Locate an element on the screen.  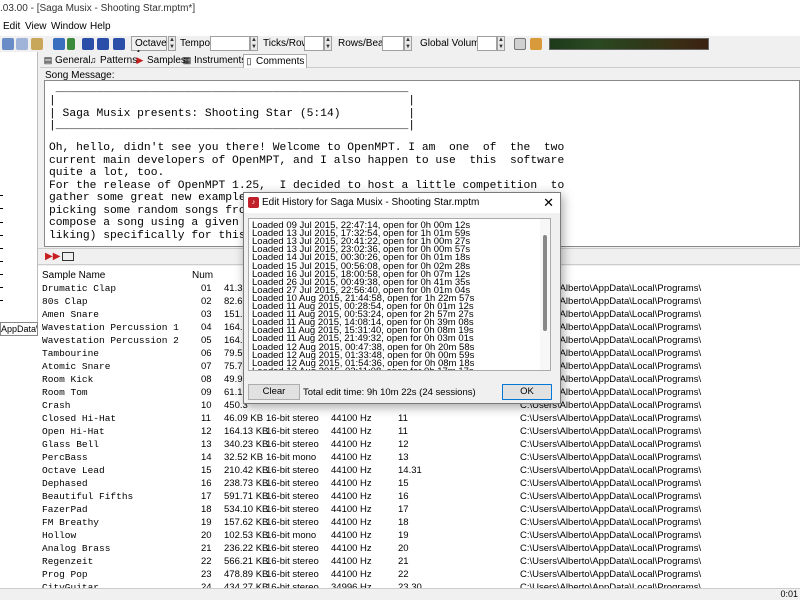
cell-size: 210.42 KB is located at coordinates (246, 470).